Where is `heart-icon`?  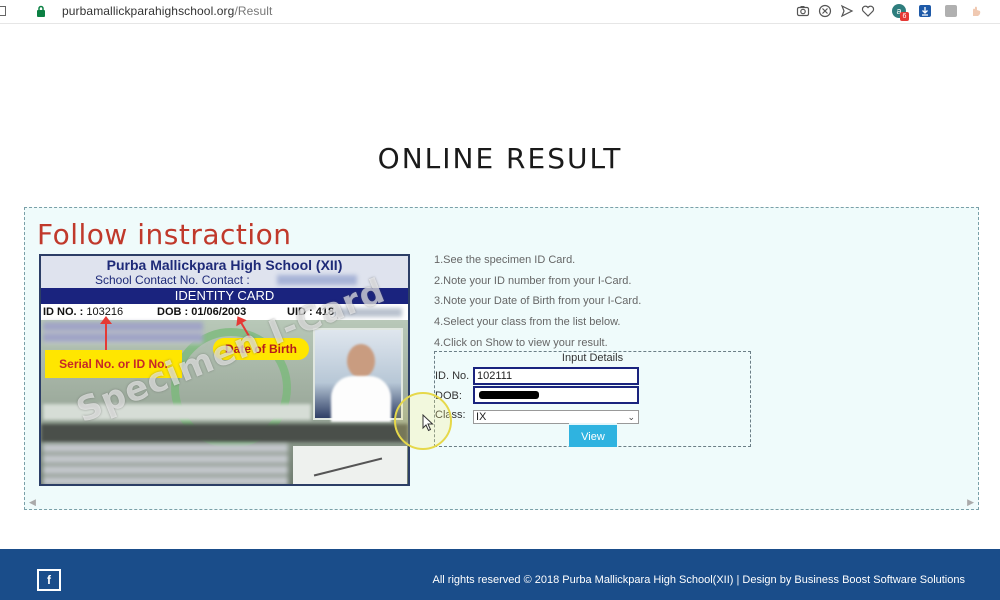 heart-icon is located at coordinates (868, 11).